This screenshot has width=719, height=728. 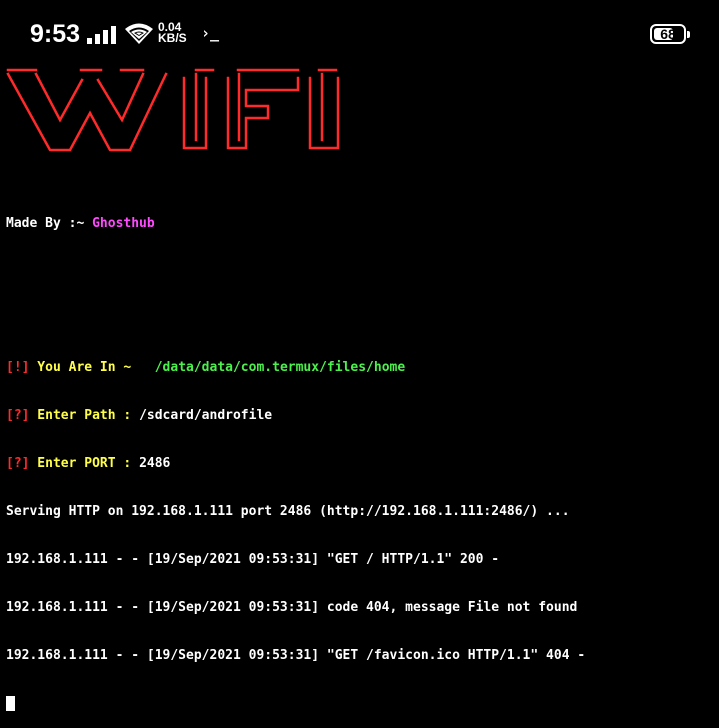 What do you see at coordinates (295, 464) in the screenshot?
I see `port-line: [?] Enter PORT : 2486` at bounding box center [295, 464].